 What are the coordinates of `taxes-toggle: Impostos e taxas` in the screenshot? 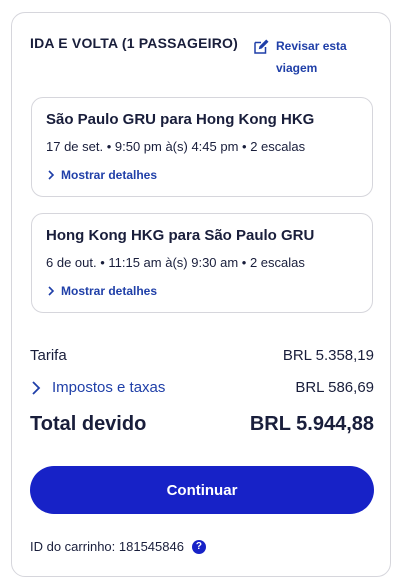 It's located at (97, 387).